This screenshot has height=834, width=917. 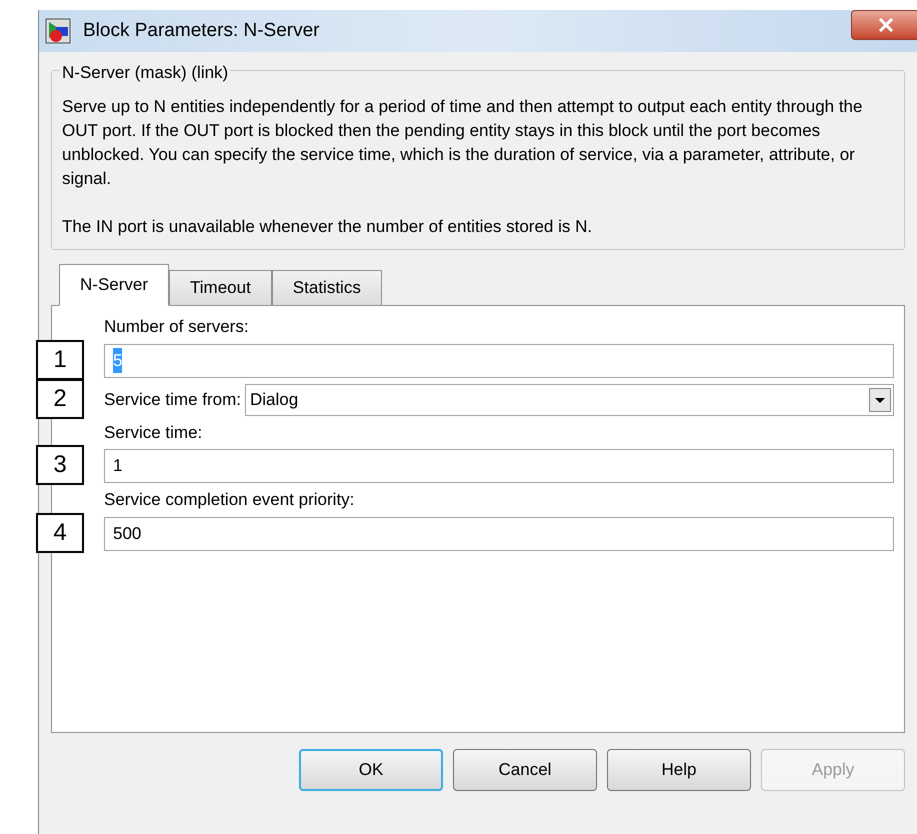 I want to click on field-label: Number of servers:, so click(x=177, y=327).